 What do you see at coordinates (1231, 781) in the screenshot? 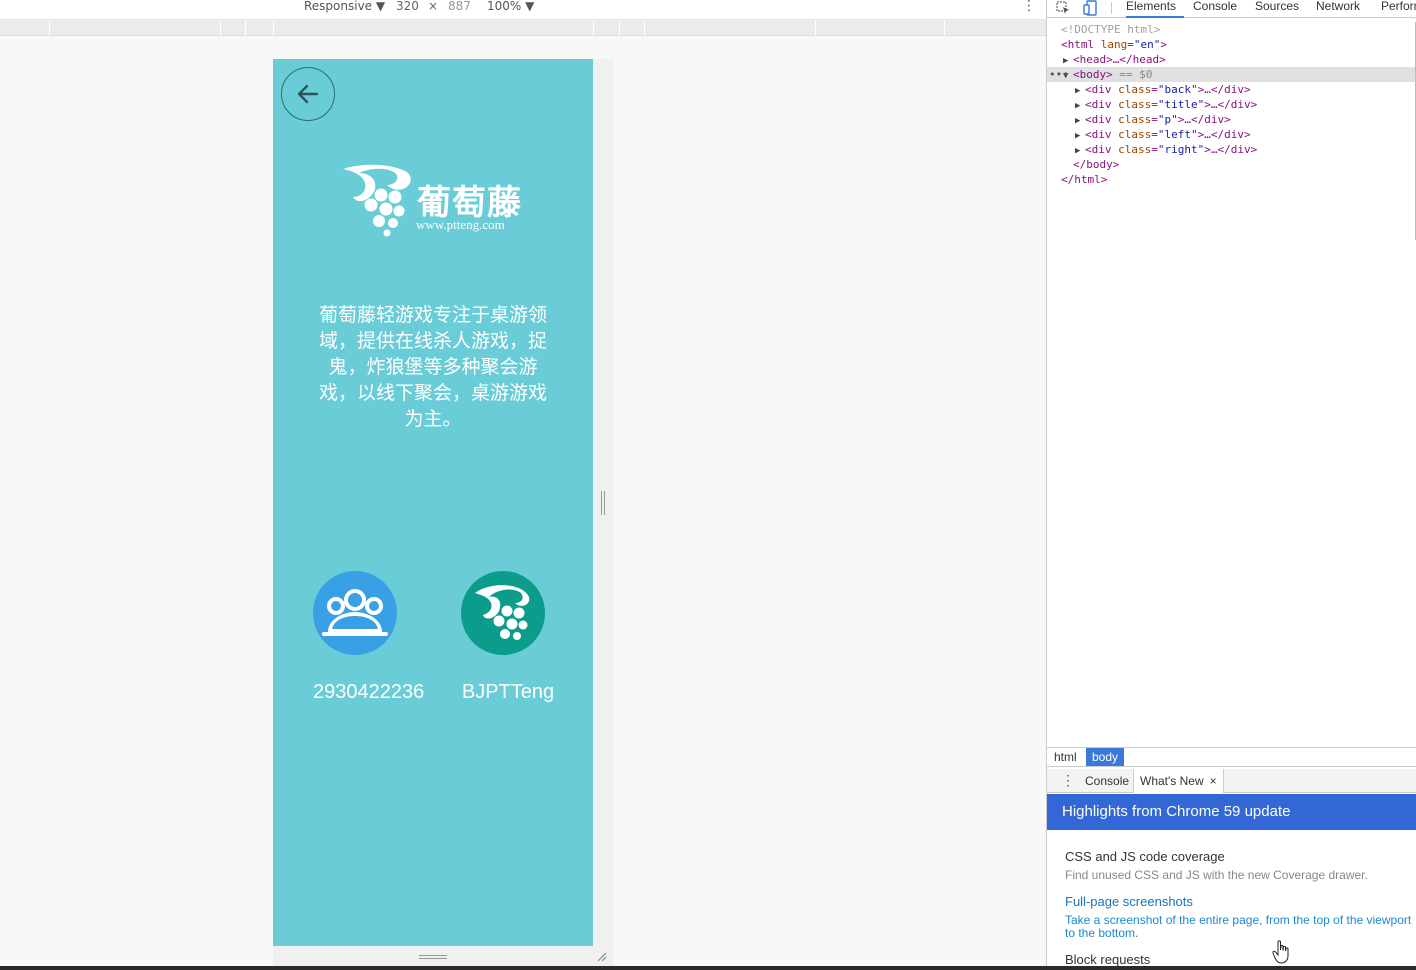
I see `drawer-tabbar: ⋮ Console What's New ×` at bounding box center [1231, 781].